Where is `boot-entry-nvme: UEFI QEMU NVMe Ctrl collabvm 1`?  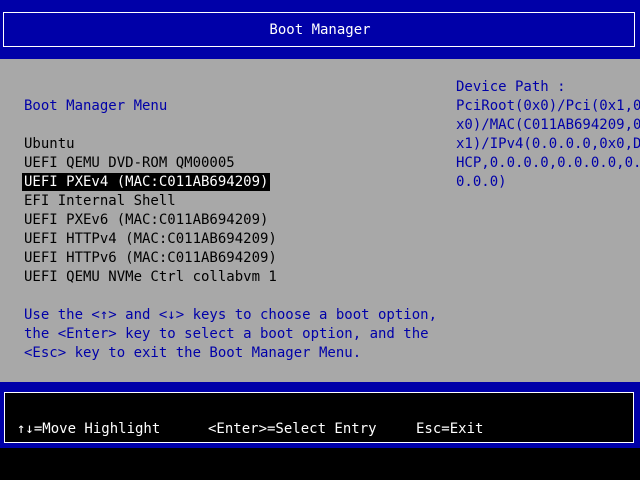 boot-entry-nvme: UEFI QEMU NVMe Ctrl collabvm 1 is located at coordinates (150, 277).